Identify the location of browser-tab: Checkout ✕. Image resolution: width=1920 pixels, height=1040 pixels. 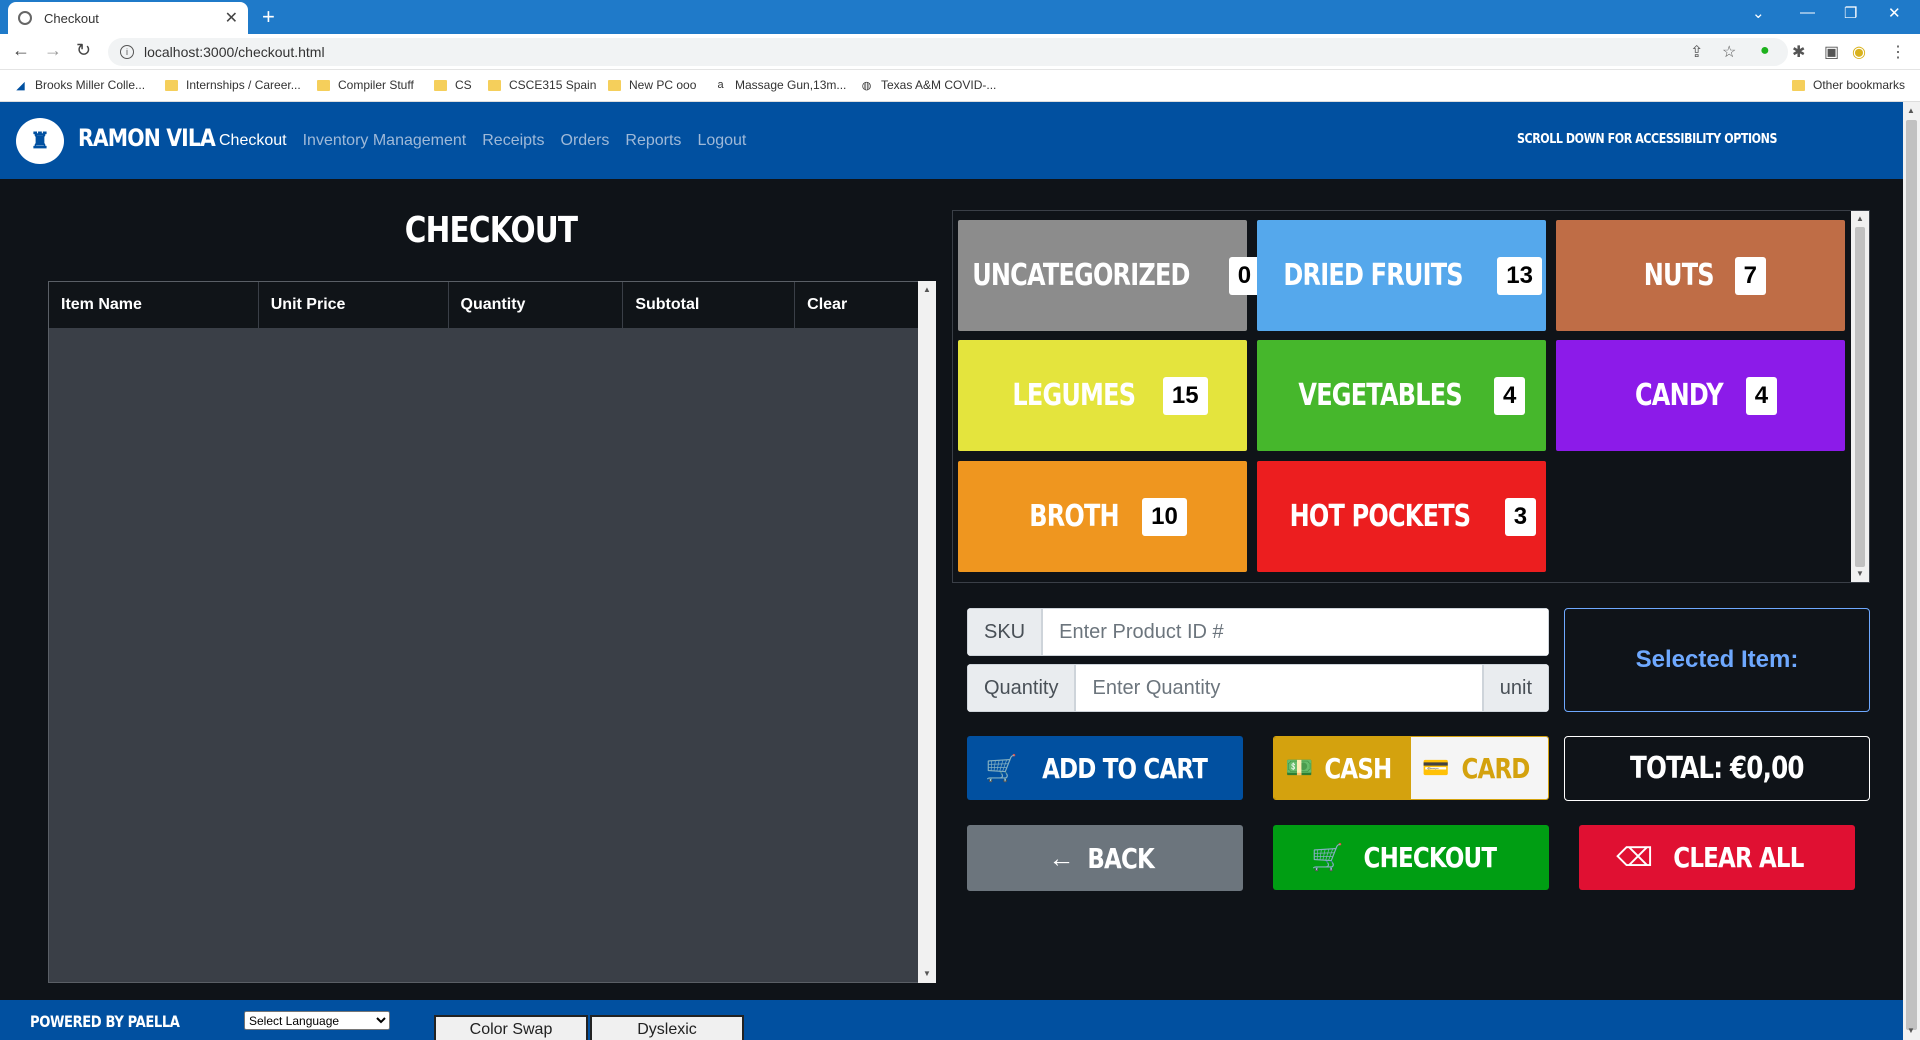
(128, 18).